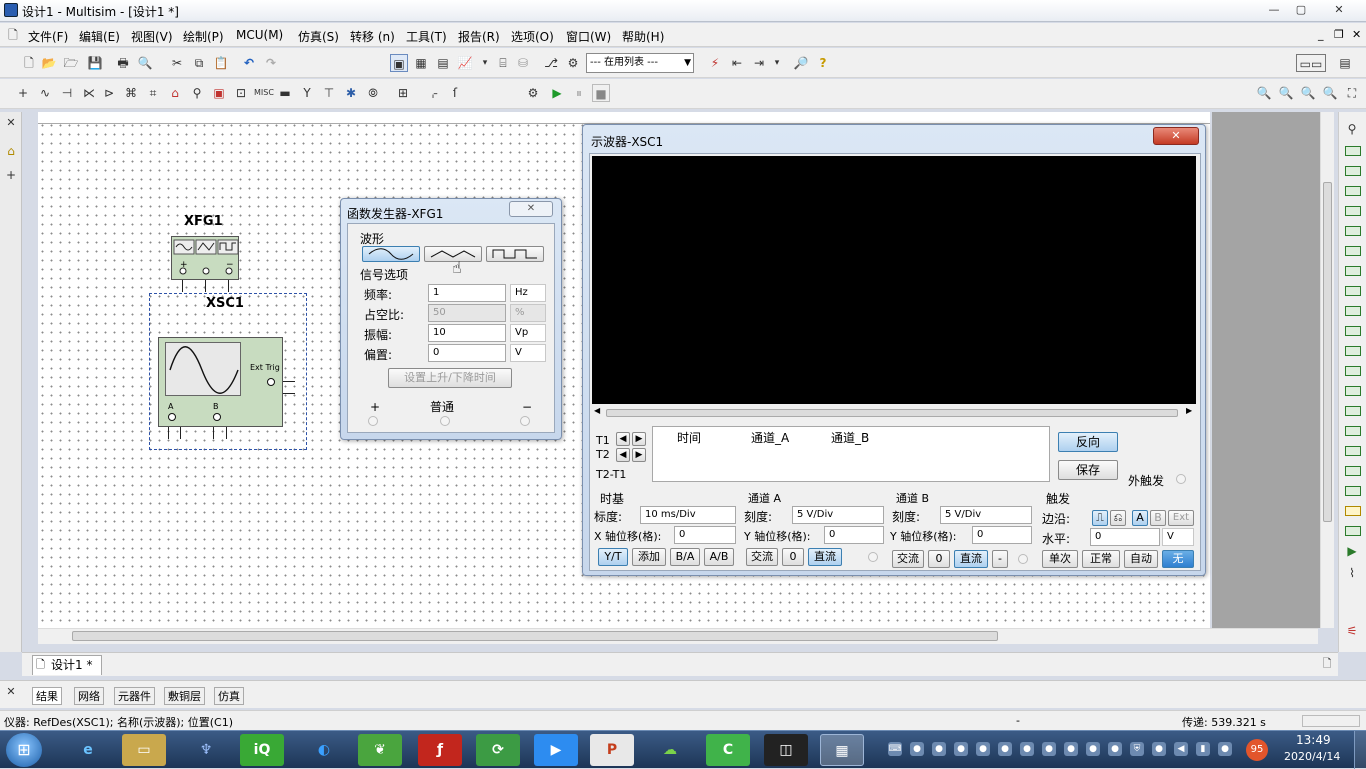 The width and height of the screenshot is (1366, 769). What do you see at coordinates (372, 36) in the screenshot?
I see `menu-transfer: 转移 (n)` at bounding box center [372, 36].